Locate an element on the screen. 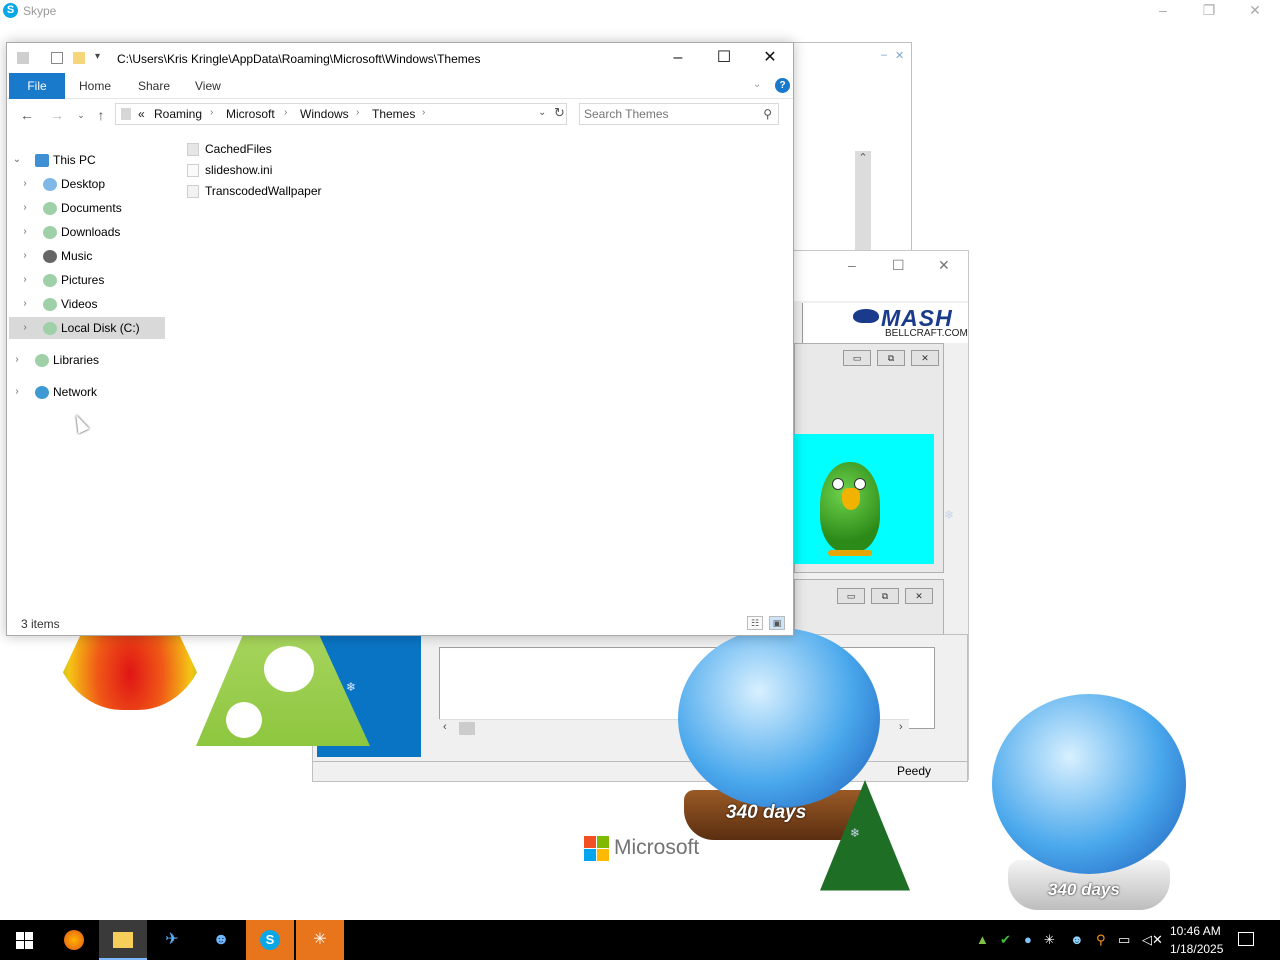 This screenshot has width=1280, height=960. recent-locations-icon: ⌄ is located at coordinates (81, 115).